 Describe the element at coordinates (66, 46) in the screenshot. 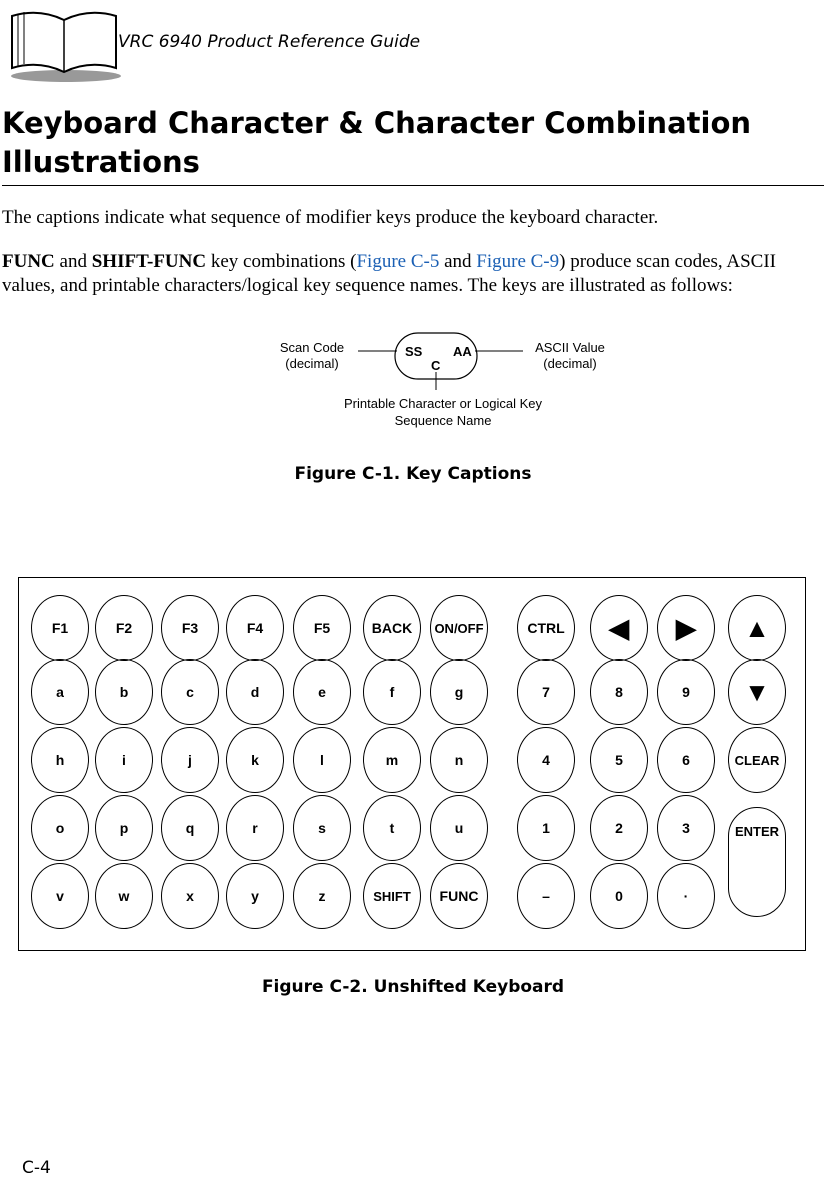

I see `book-logo-icon` at that location.